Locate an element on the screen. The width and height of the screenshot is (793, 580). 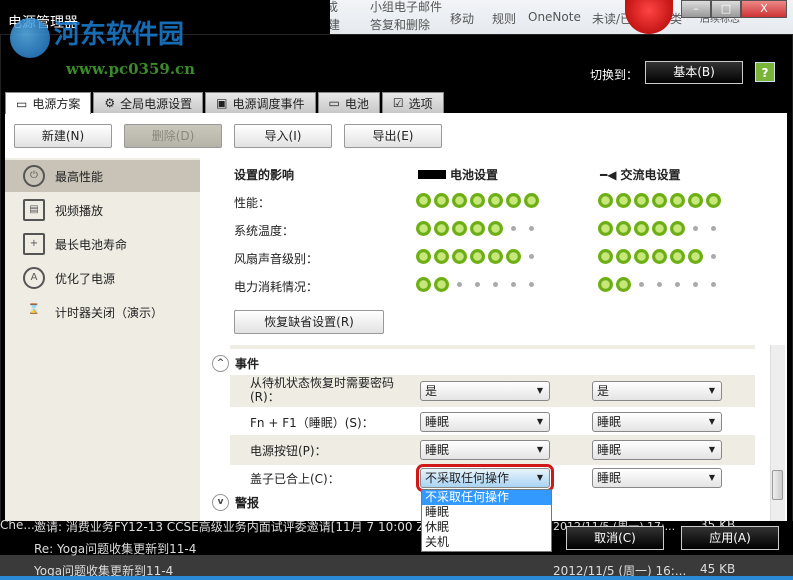
tab-power-plans: ▭ 电源方案 is located at coordinates (48, 103).